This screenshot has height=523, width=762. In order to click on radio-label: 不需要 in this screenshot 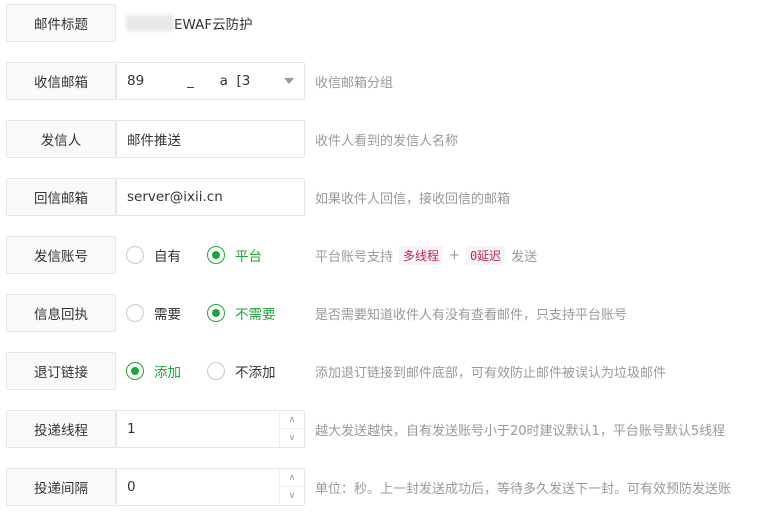, I will do `click(255, 315)`.